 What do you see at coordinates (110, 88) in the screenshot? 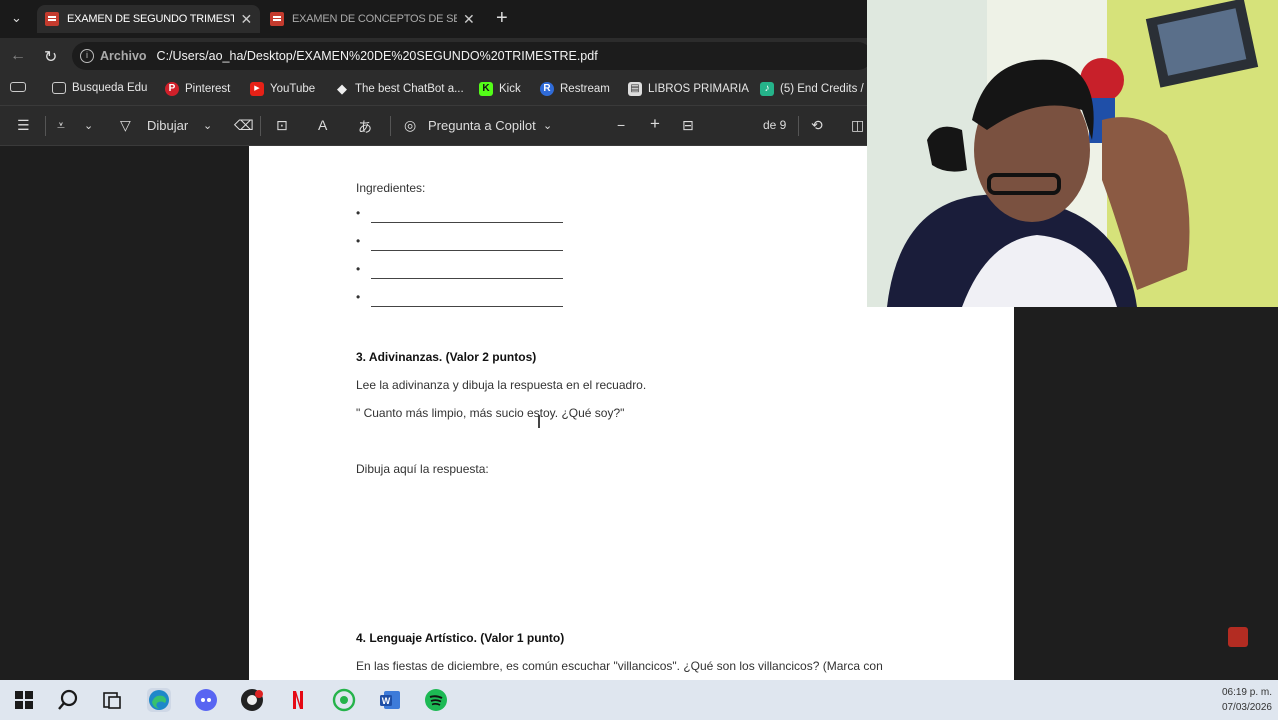
I see `favorite-label: Busqueda Edu` at bounding box center [110, 88].